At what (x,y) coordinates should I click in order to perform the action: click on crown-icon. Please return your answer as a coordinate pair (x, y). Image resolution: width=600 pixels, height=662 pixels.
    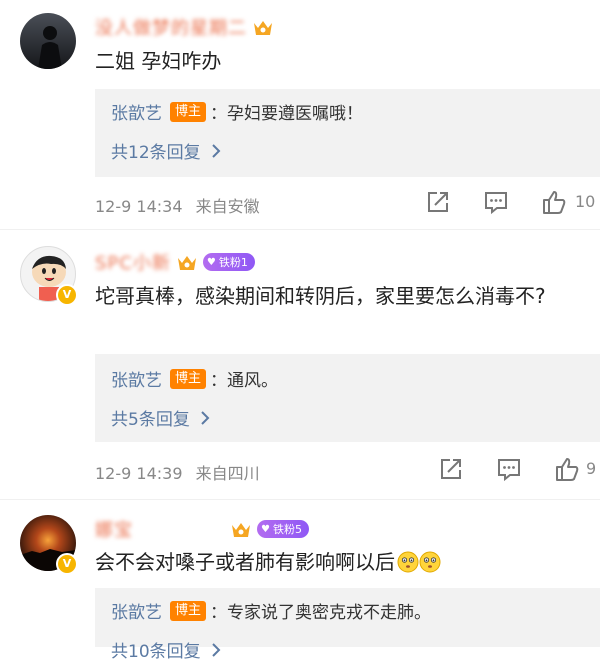
    Looking at the image, I should click on (241, 529).